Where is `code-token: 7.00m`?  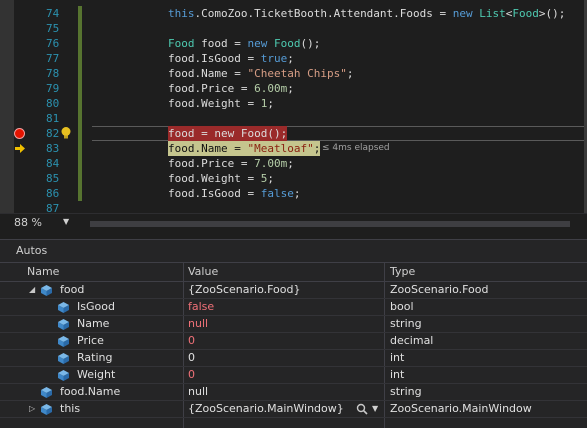 code-token: 7.00m is located at coordinates (271, 163).